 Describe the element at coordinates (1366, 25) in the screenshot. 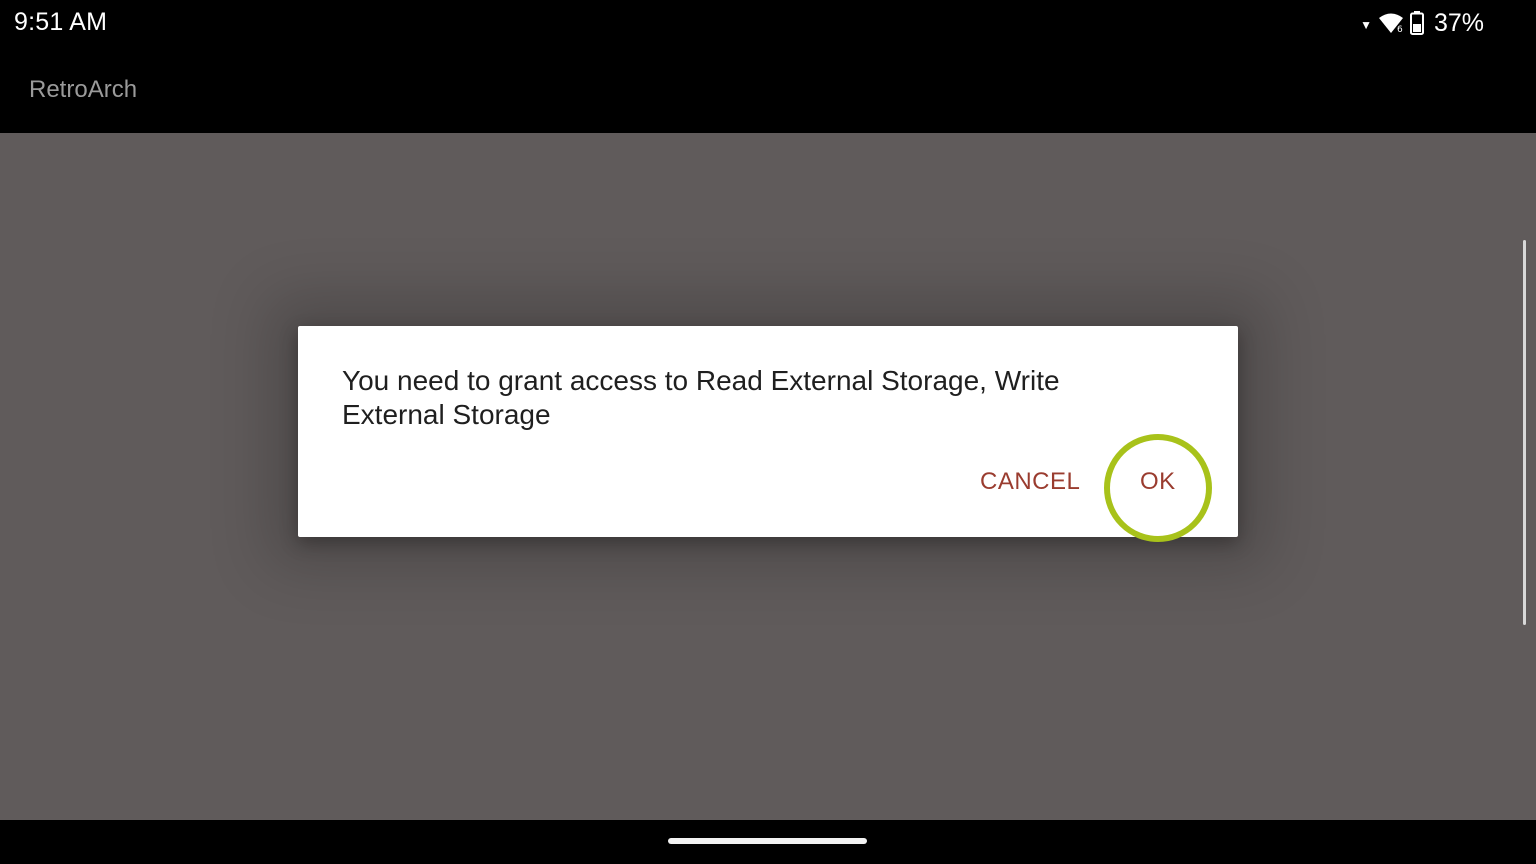

I see `signal-caret-icon: ▼` at that location.